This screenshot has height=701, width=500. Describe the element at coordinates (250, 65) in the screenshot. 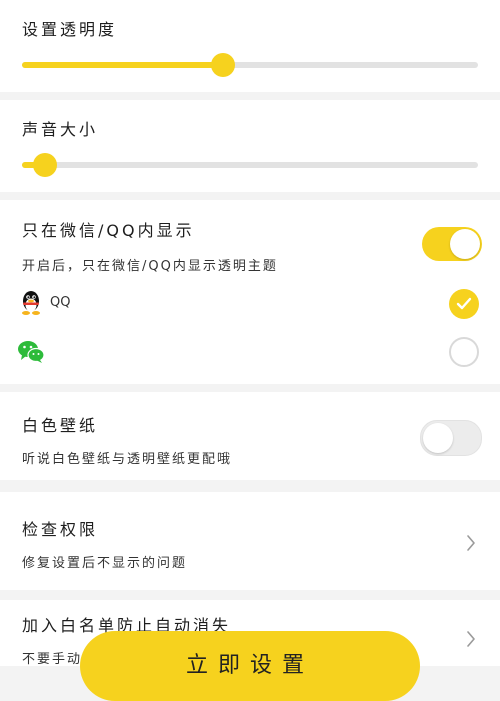

I see `opacity-slider` at that location.